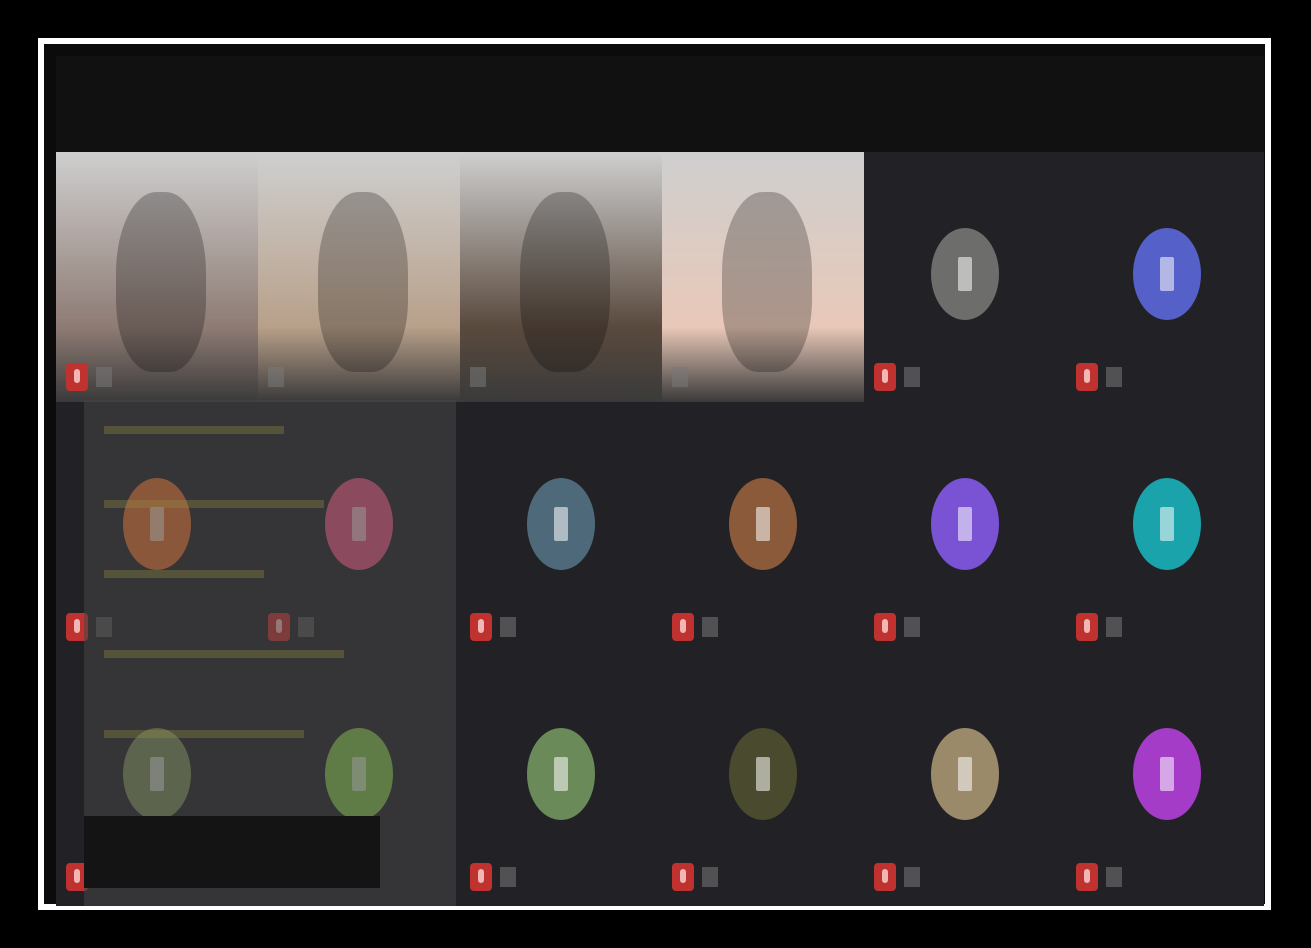 The height and width of the screenshot is (948, 1311). I want to click on top-bar, so click(660, 104).